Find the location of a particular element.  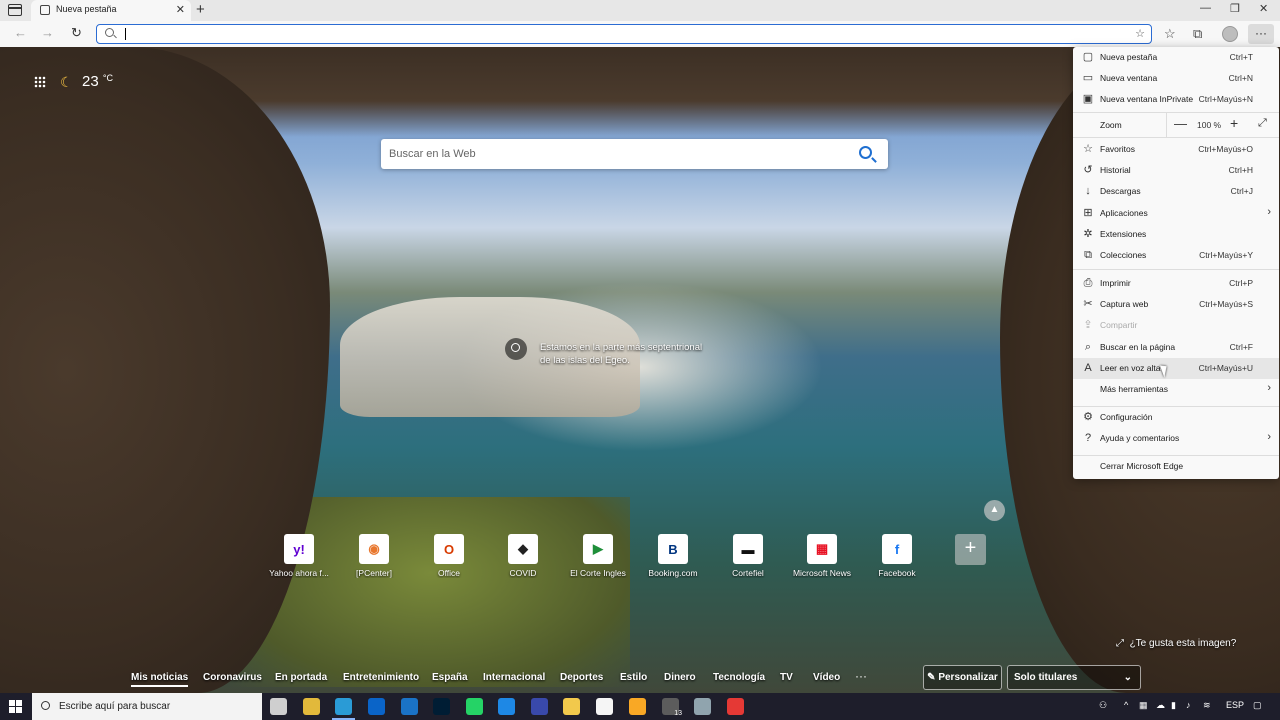

news-tab: En portada is located at coordinates (301, 677).